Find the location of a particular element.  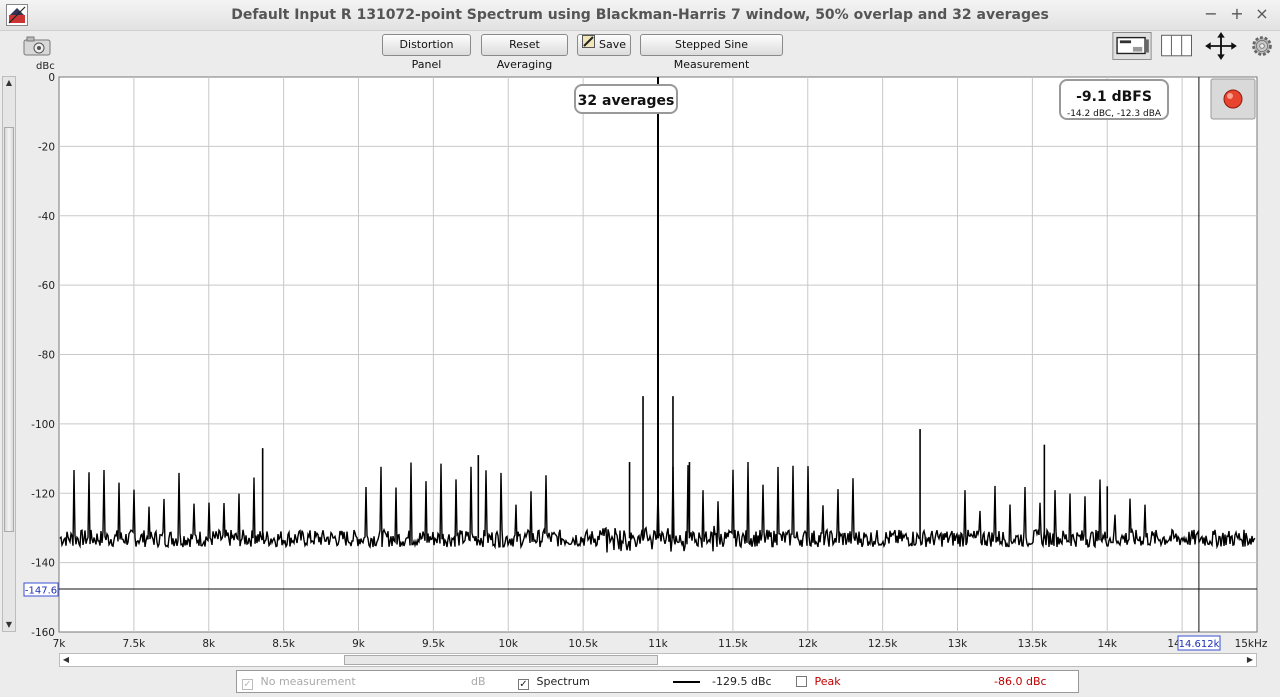

y-cursor-readout: -147.6 is located at coordinates (41, 591).